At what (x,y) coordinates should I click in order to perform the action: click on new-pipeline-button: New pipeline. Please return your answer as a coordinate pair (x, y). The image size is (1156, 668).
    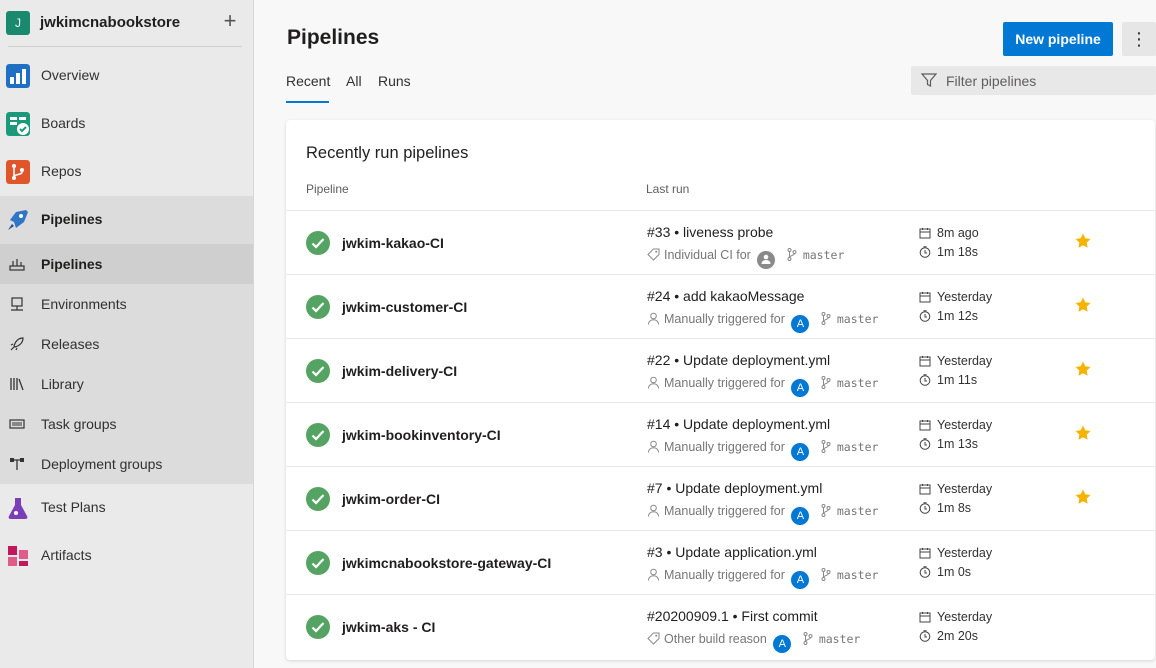
    Looking at the image, I should click on (1058, 39).